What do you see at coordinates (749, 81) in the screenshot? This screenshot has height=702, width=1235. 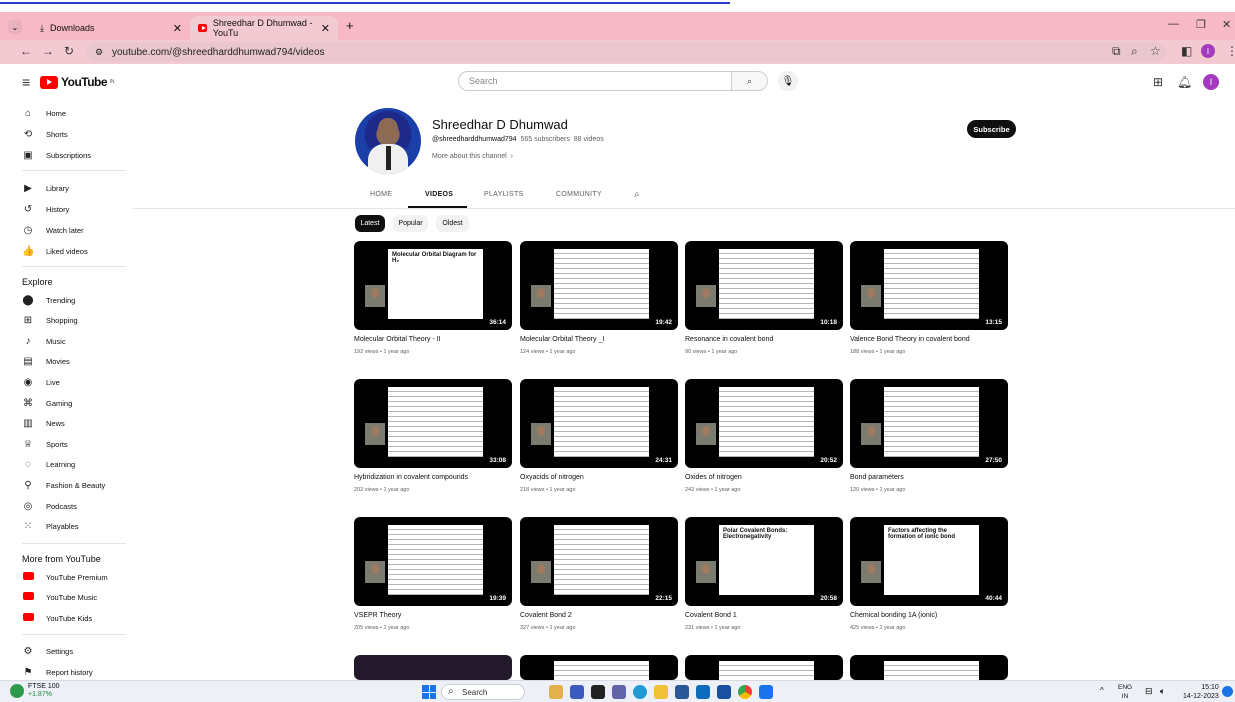 I see `search-button: ⌕` at bounding box center [749, 81].